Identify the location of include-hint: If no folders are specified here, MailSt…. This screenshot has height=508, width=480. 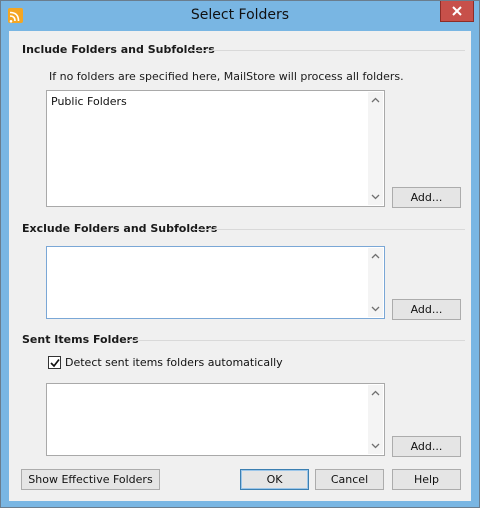
(226, 76).